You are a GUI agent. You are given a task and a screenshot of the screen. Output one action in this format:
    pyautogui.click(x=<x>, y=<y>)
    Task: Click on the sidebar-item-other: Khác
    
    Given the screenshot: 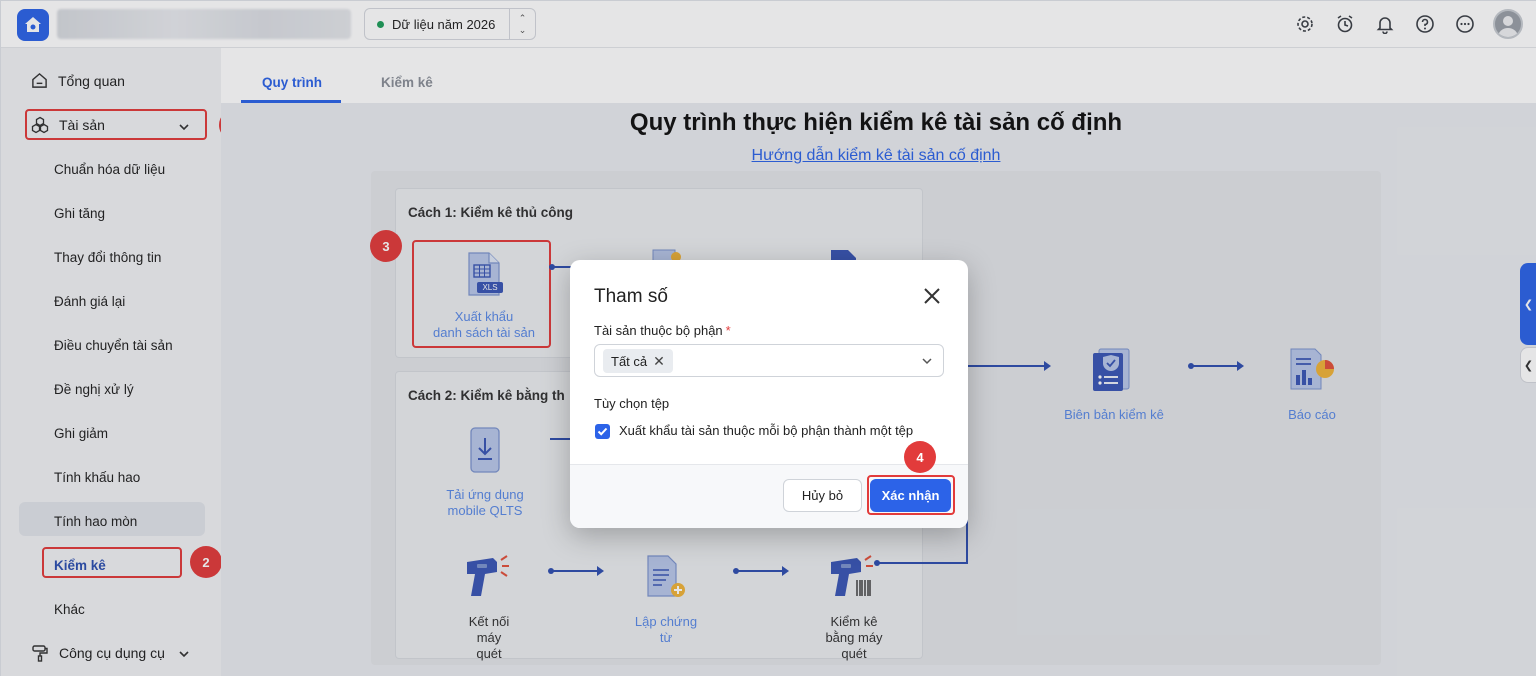 What is the action you would take?
    pyautogui.click(x=69, y=609)
    